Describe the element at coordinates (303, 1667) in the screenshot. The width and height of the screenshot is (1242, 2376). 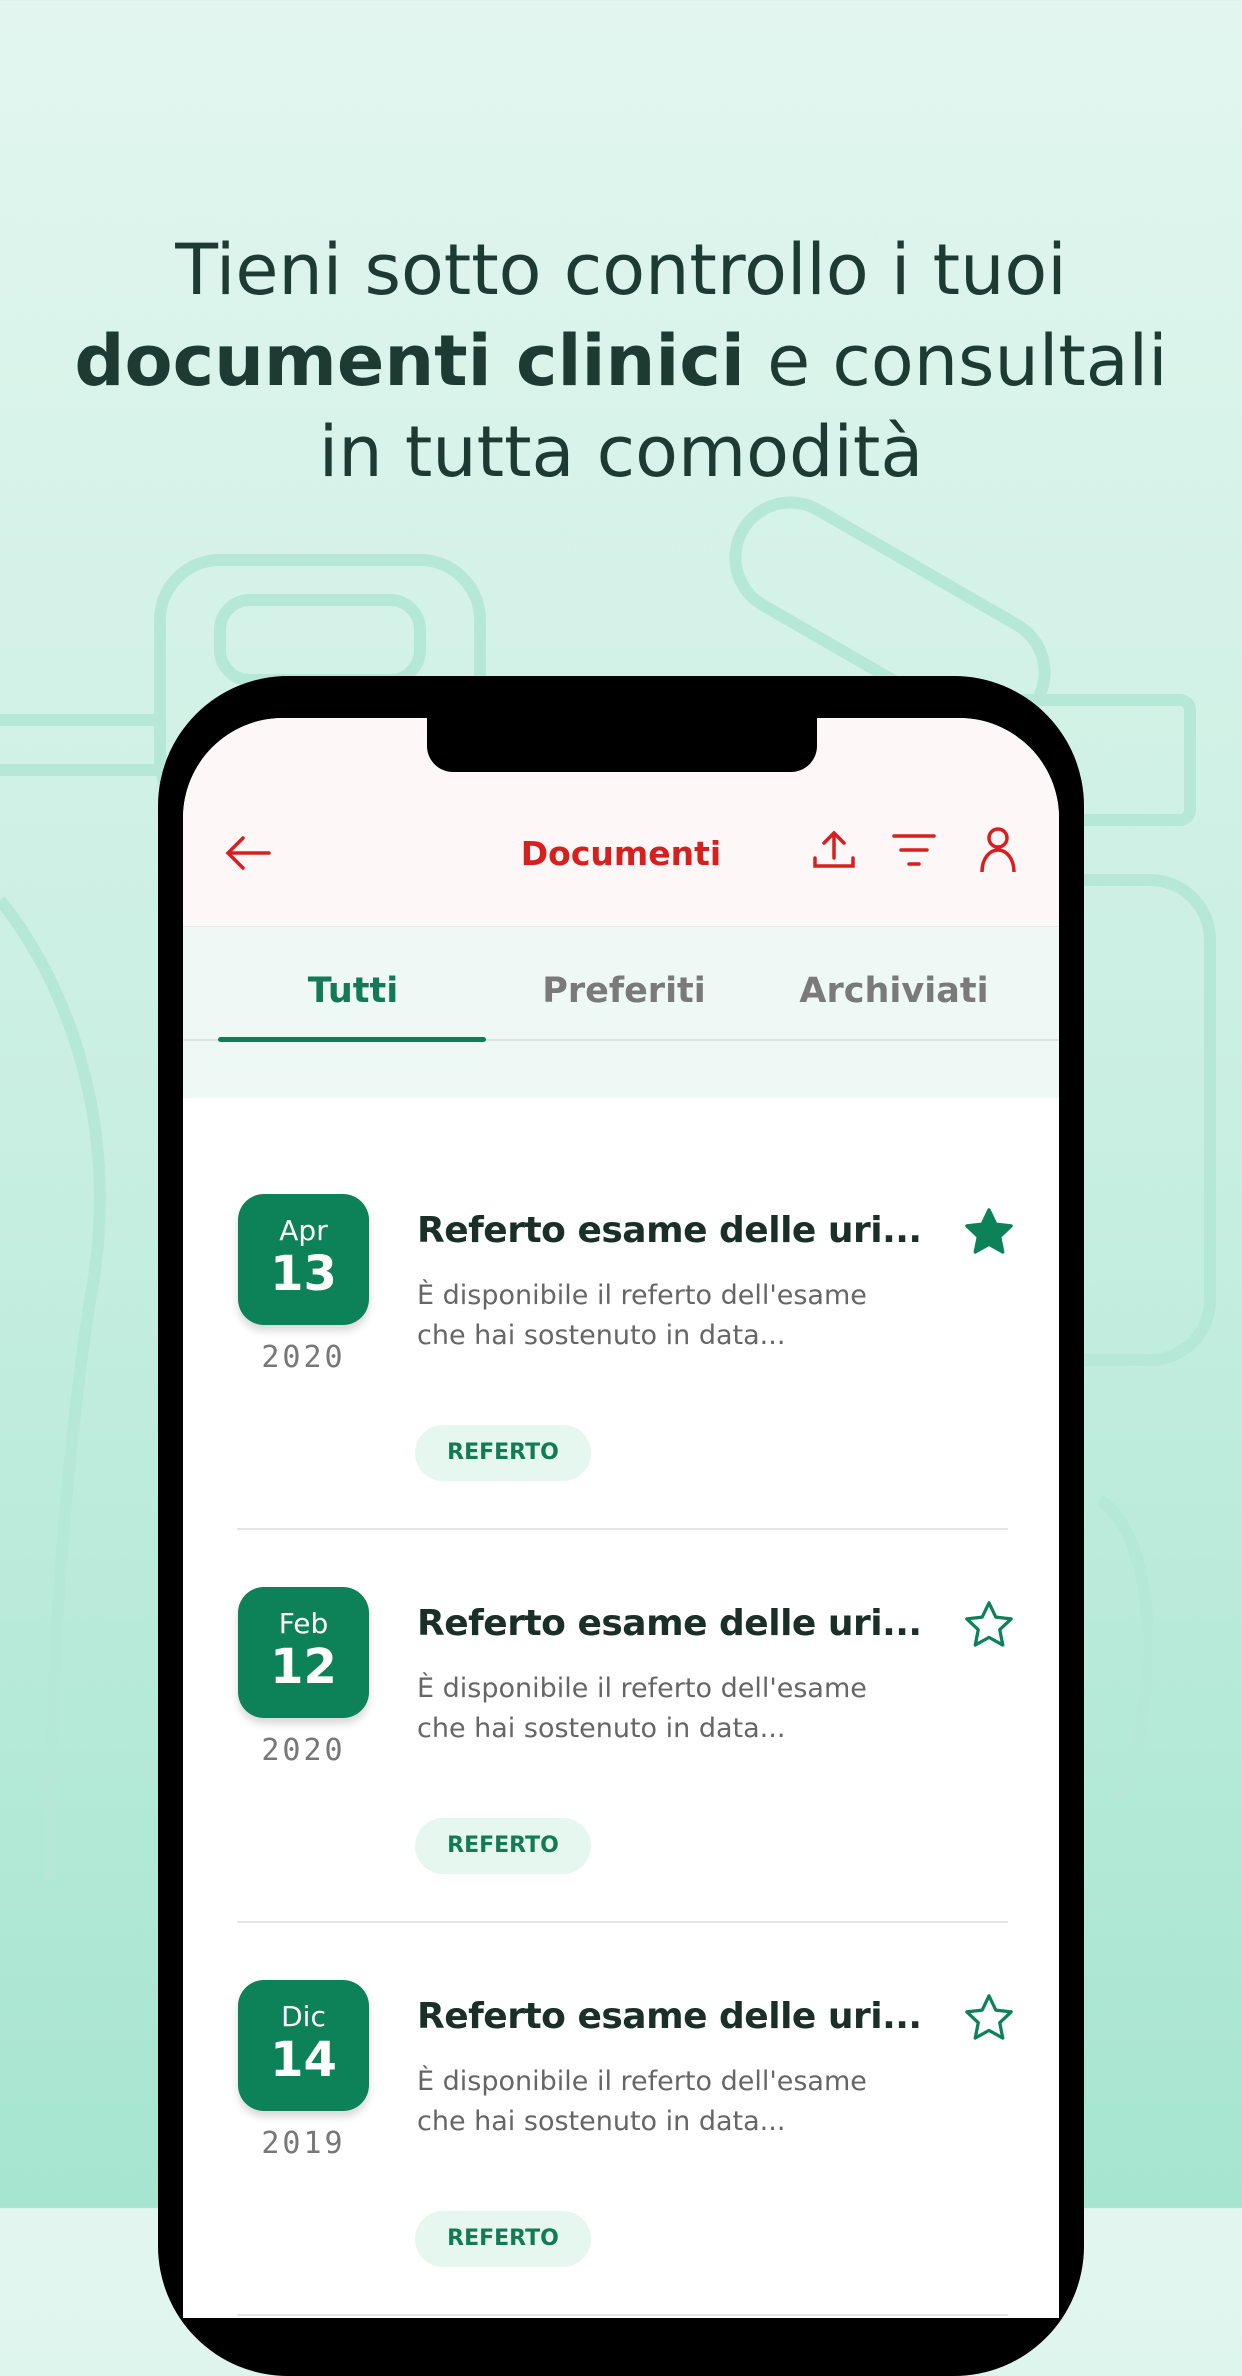
I see `date-day: 12` at that location.